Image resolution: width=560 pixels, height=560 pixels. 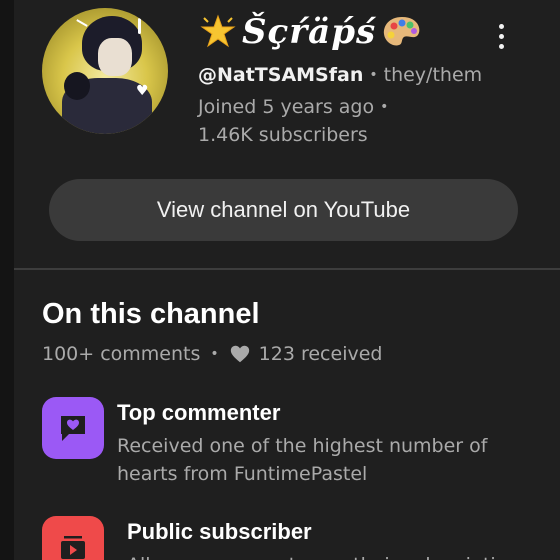 What do you see at coordinates (317, 555) in the screenshot?
I see `public-subscriber-description: Allows everyone to see their subscriptio` at bounding box center [317, 555].